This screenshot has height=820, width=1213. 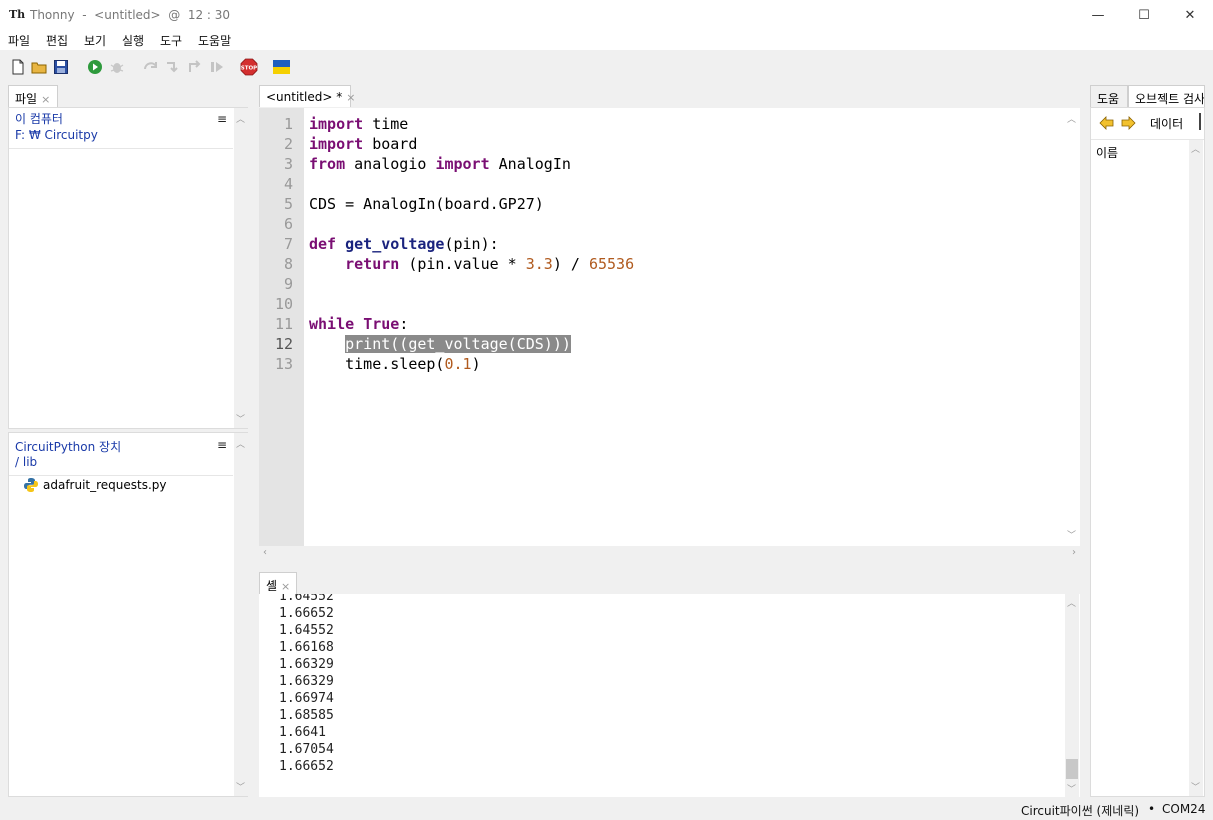 I want to click on device-section-title: CircuitPython 장치, so click(x=68, y=447).